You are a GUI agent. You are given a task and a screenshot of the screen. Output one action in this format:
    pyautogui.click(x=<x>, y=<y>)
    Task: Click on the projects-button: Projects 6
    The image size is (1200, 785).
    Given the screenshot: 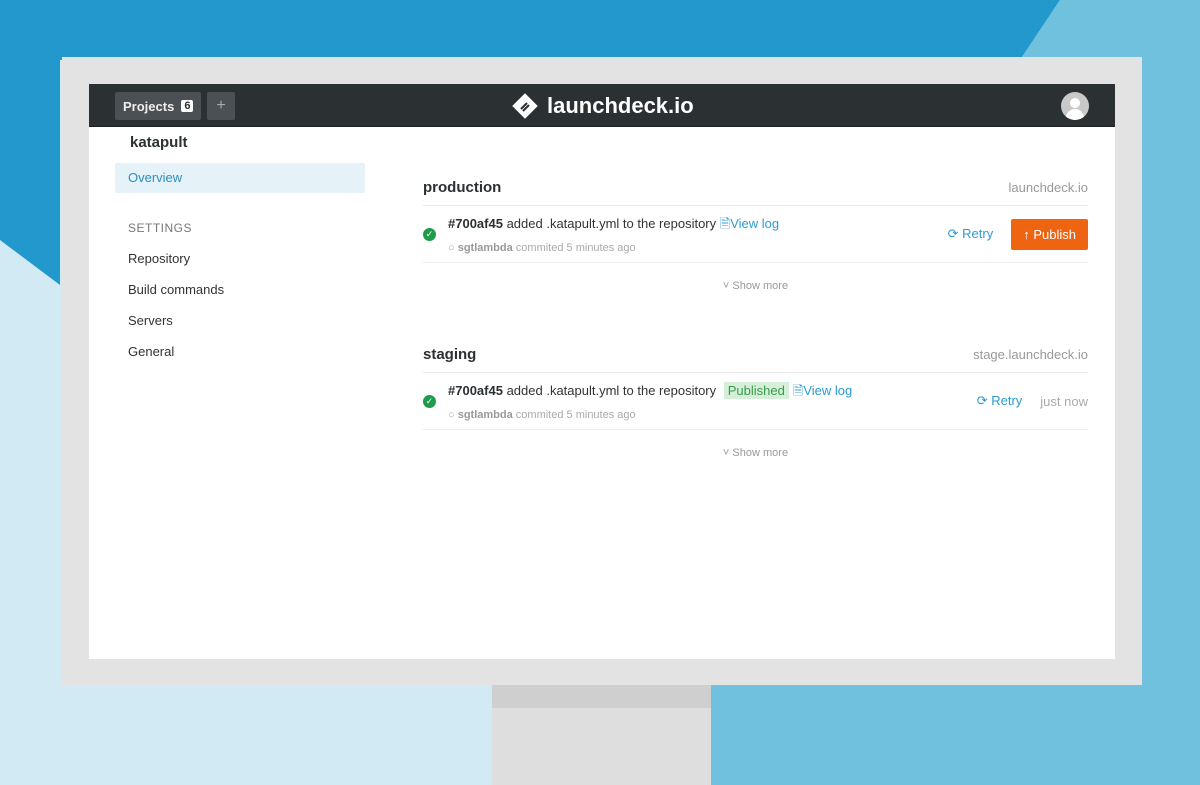 What is the action you would take?
    pyautogui.click(x=158, y=106)
    